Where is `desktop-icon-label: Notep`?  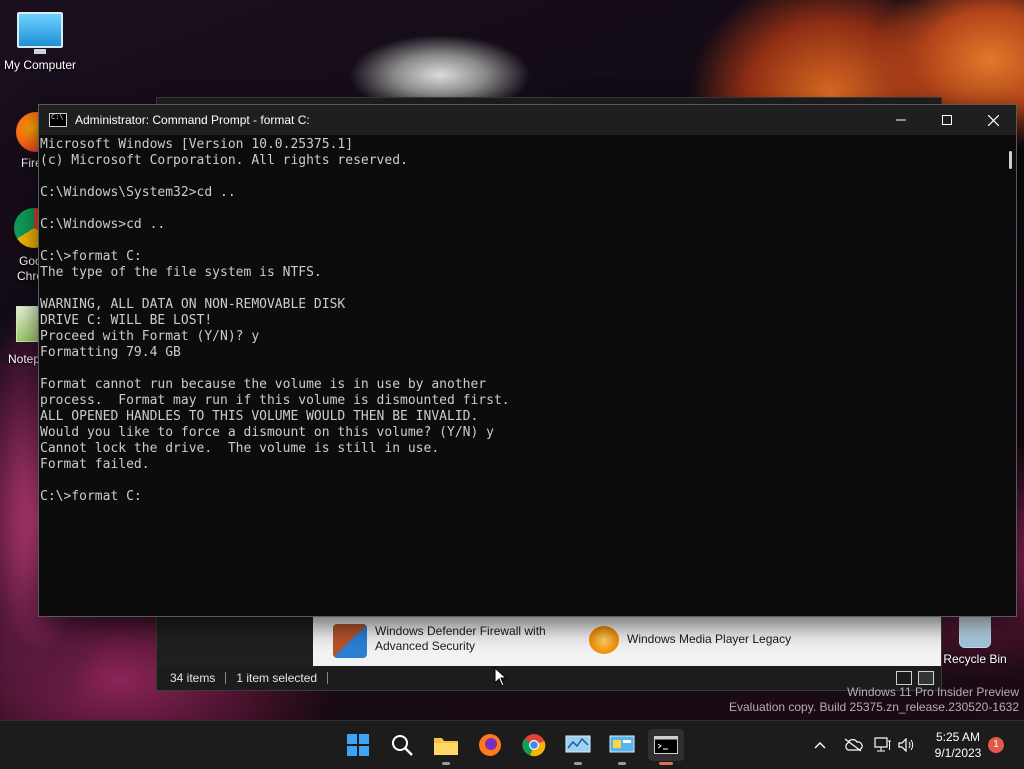
desktop-icon-label: Notep is located at coordinates (24, 359).